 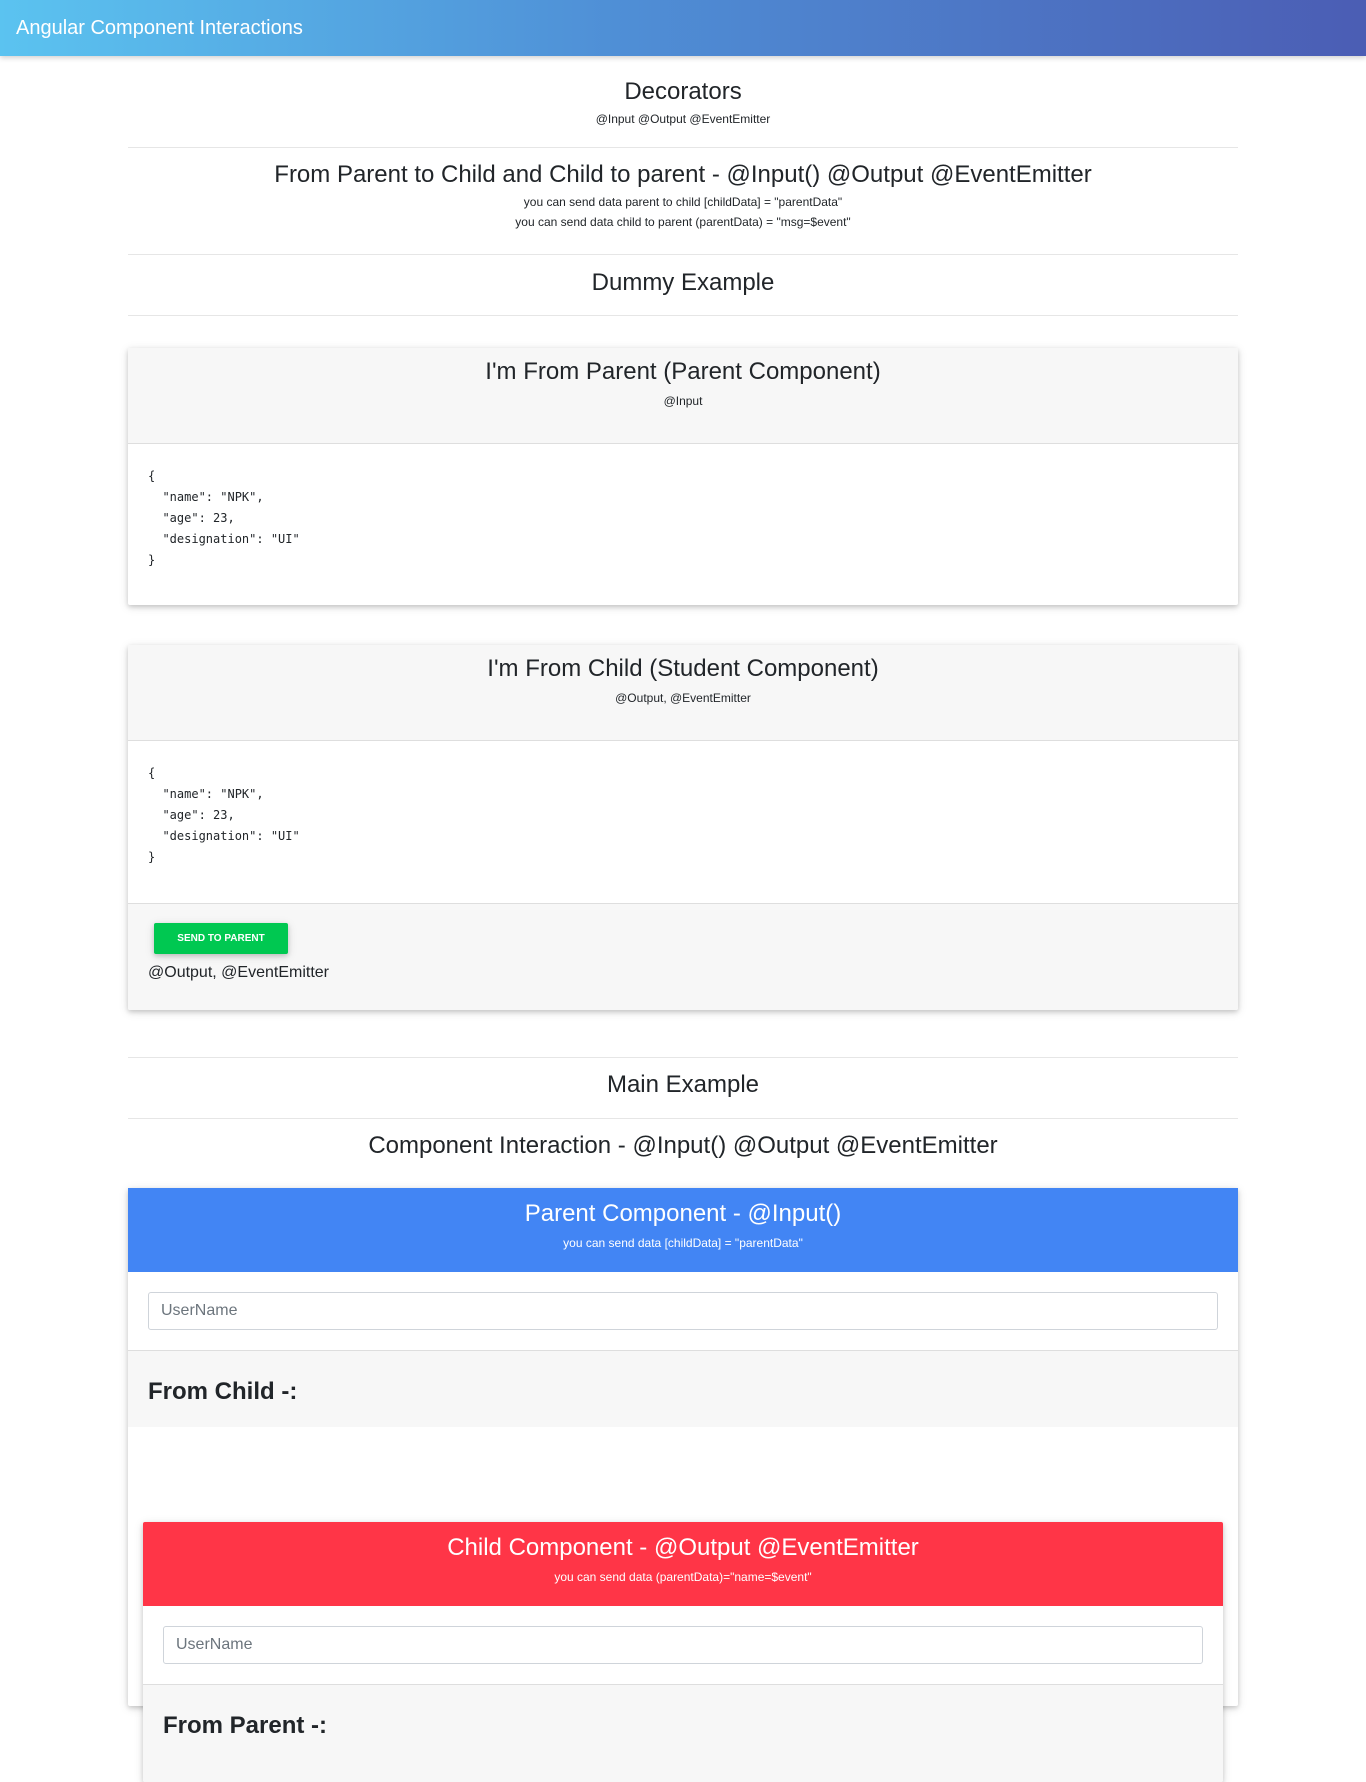 I want to click on main-section: Main Example, so click(x=683, y=1085).